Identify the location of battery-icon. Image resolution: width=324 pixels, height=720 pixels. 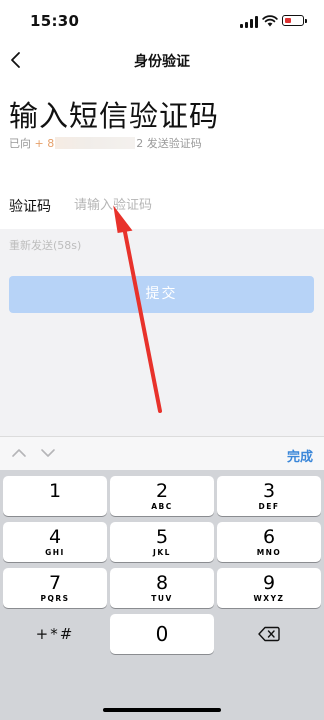
(294, 20).